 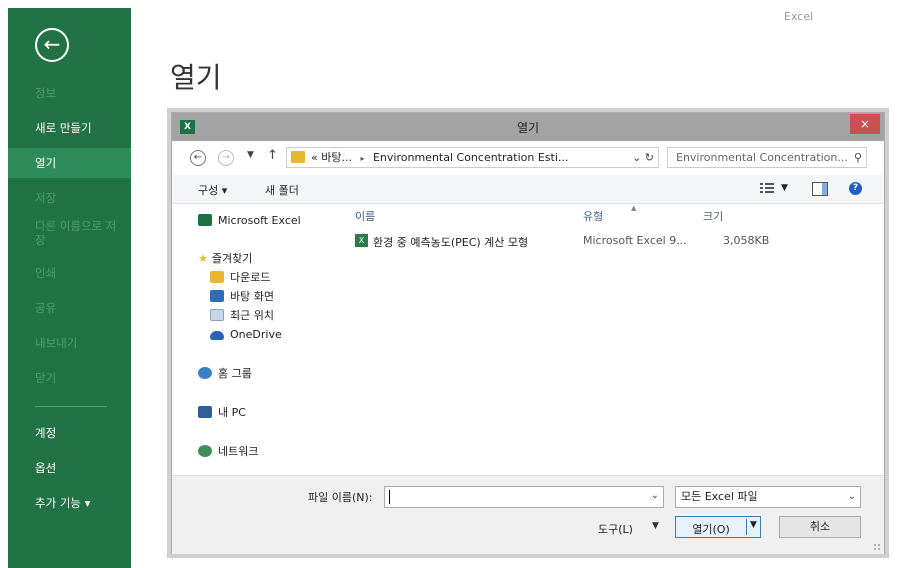 What do you see at coordinates (365, 216) in the screenshot?
I see `column-header-name: 이름` at bounding box center [365, 216].